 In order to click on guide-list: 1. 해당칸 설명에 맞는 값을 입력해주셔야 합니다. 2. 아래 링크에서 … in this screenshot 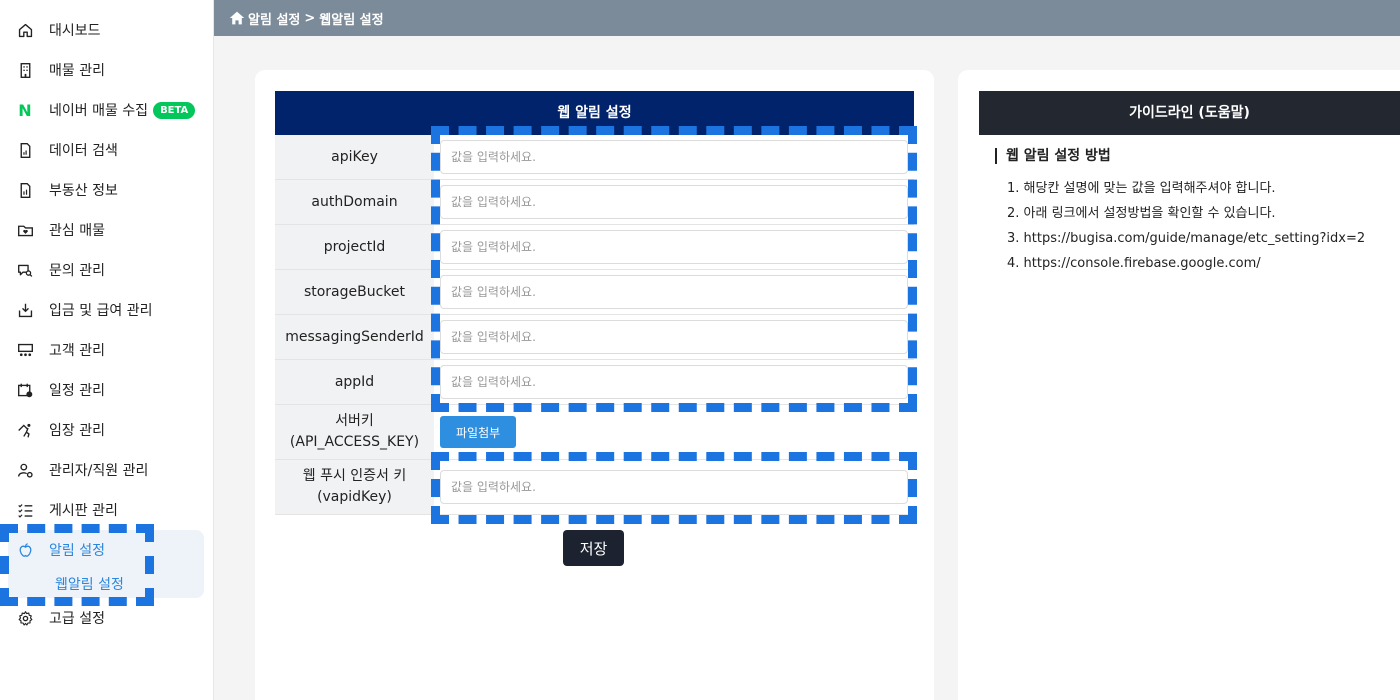, I will do `click(1186, 226)`.